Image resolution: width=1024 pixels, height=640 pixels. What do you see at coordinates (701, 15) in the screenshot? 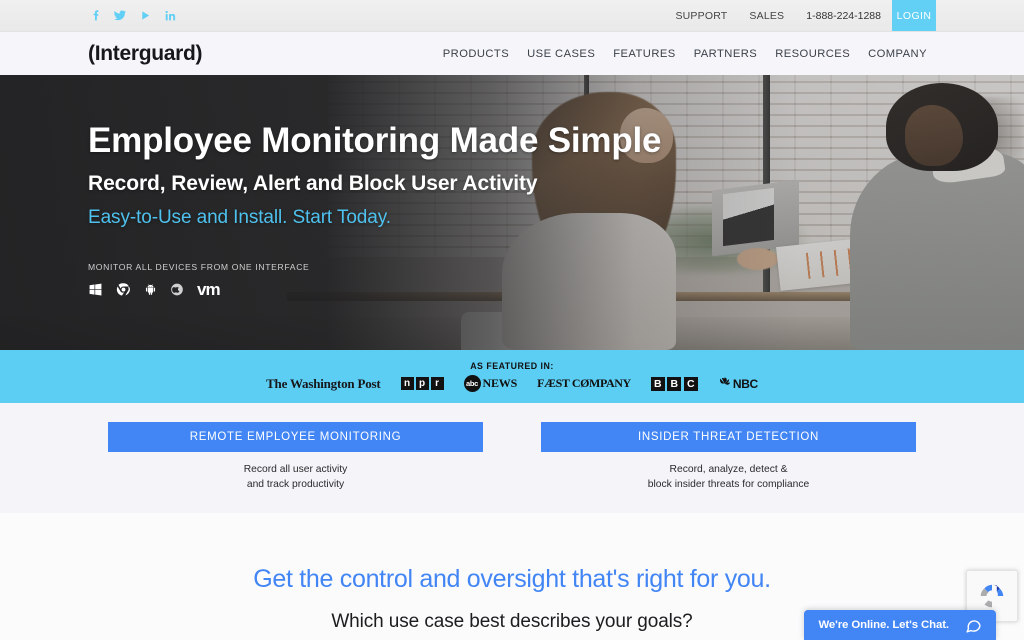
I see `support-link: SUPPORT` at bounding box center [701, 15].